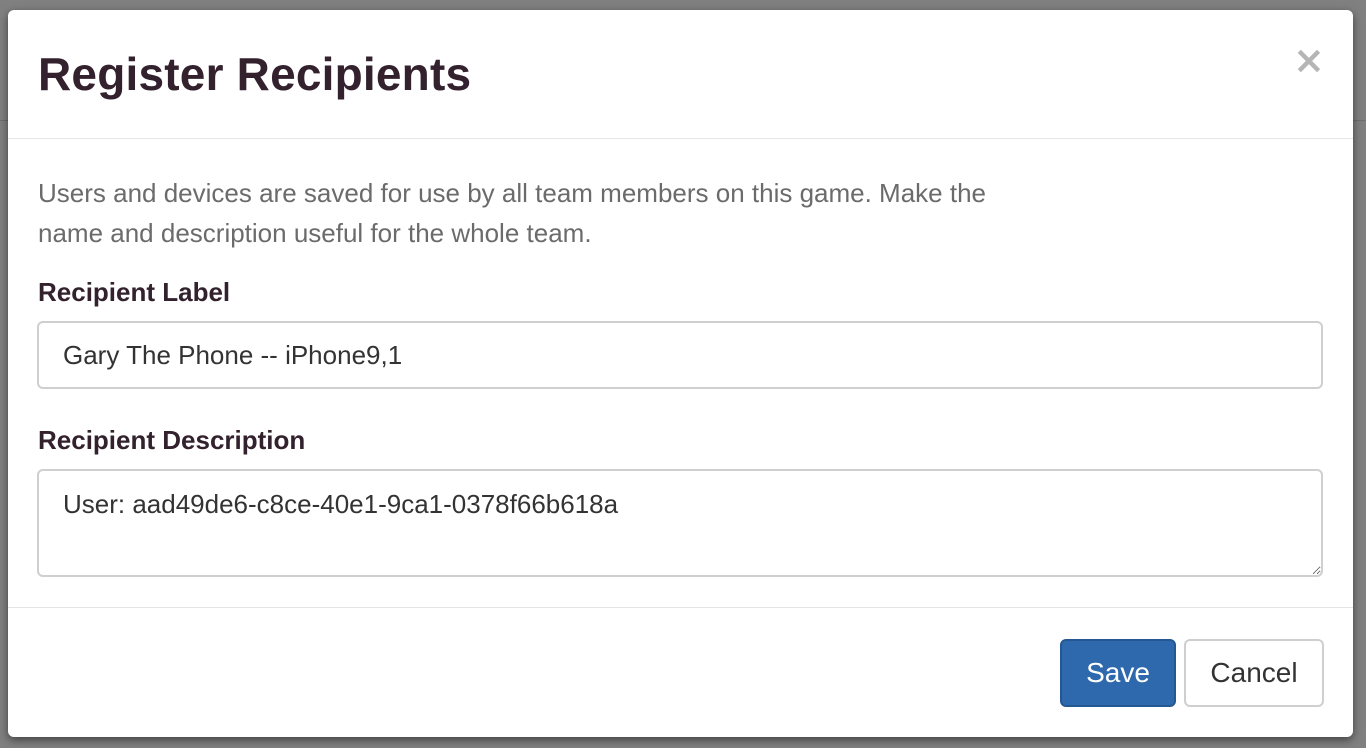 The image size is (1366, 748). What do you see at coordinates (1254, 673) in the screenshot?
I see `cancel-button: Cancel` at bounding box center [1254, 673].